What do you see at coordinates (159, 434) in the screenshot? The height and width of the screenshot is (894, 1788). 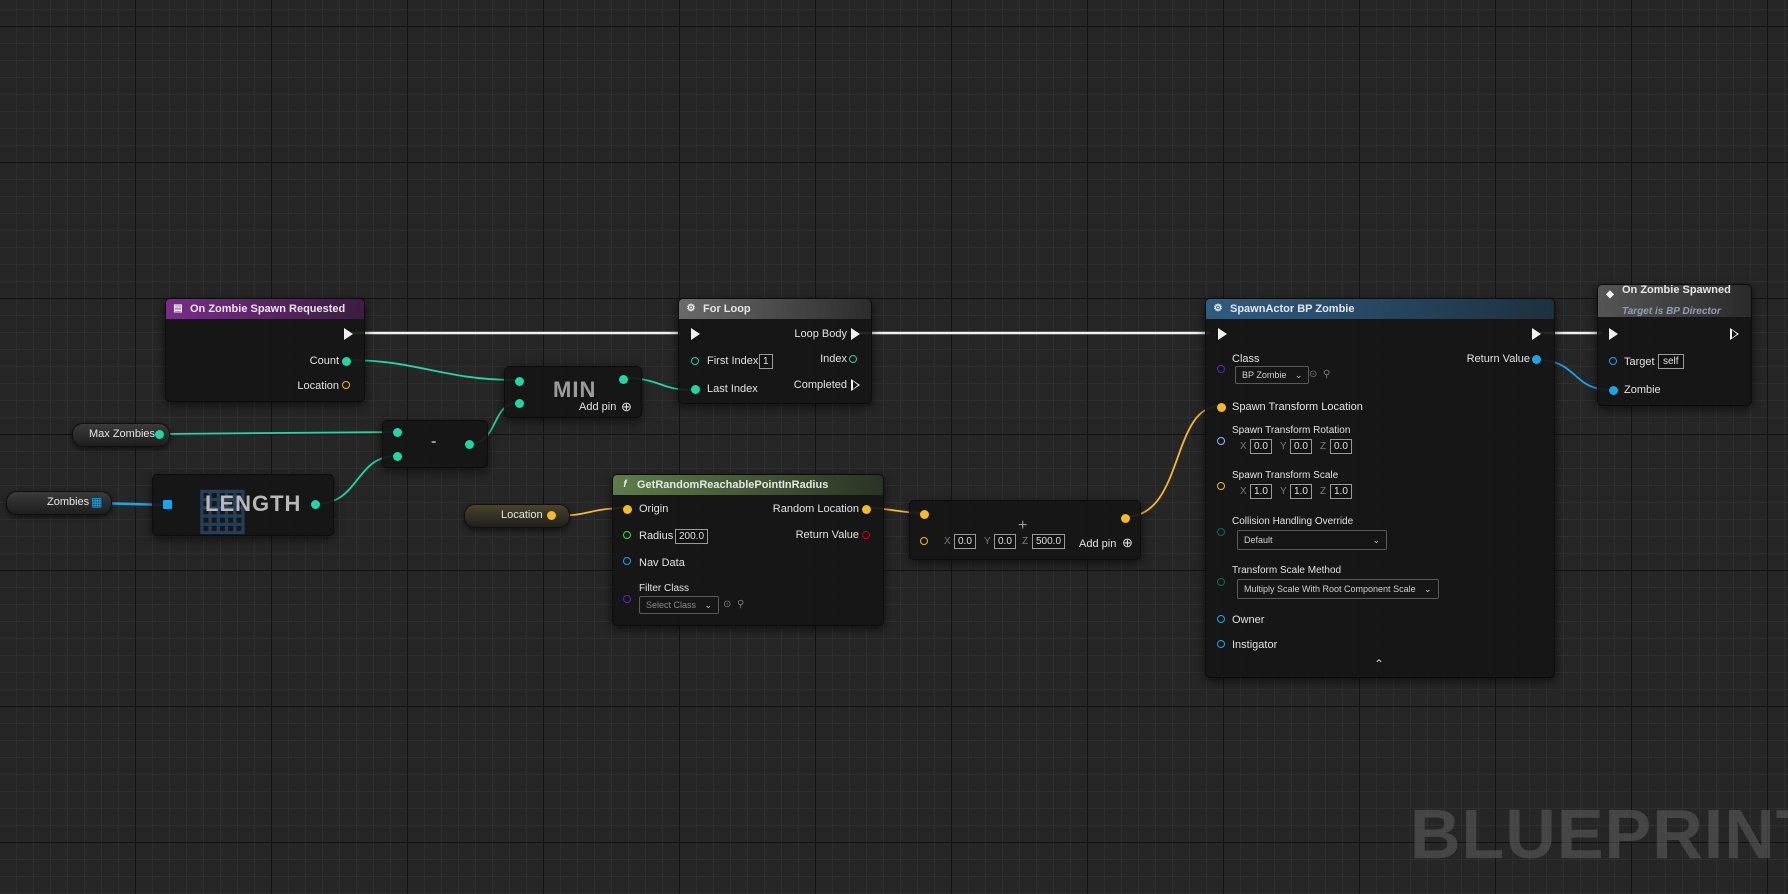 I see `int-pin-max-zombies` at bounding box center [159, 434].